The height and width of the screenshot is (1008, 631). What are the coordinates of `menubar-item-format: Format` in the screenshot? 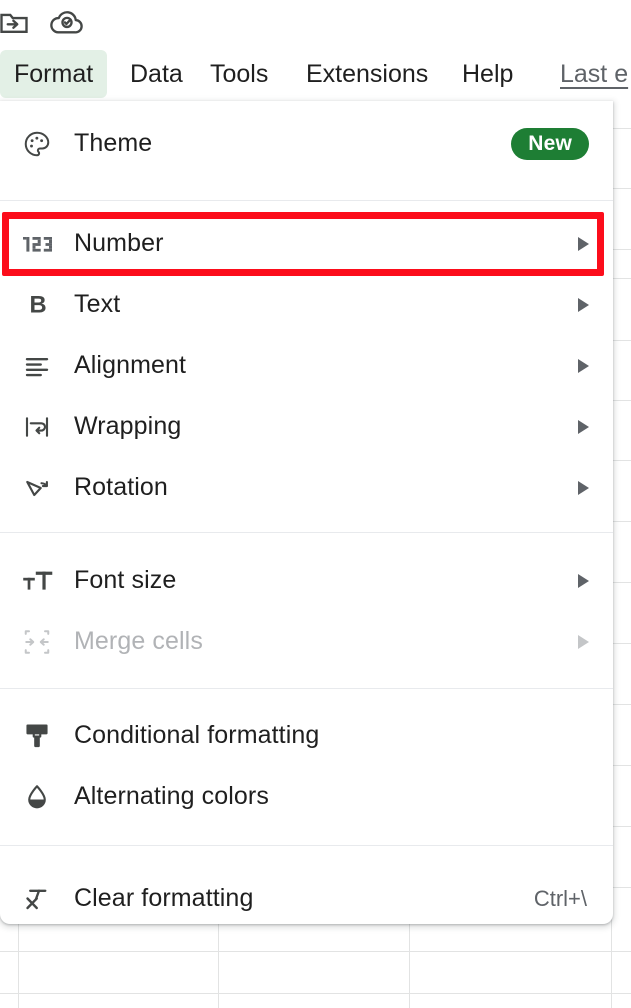 It's located at (54, 74).